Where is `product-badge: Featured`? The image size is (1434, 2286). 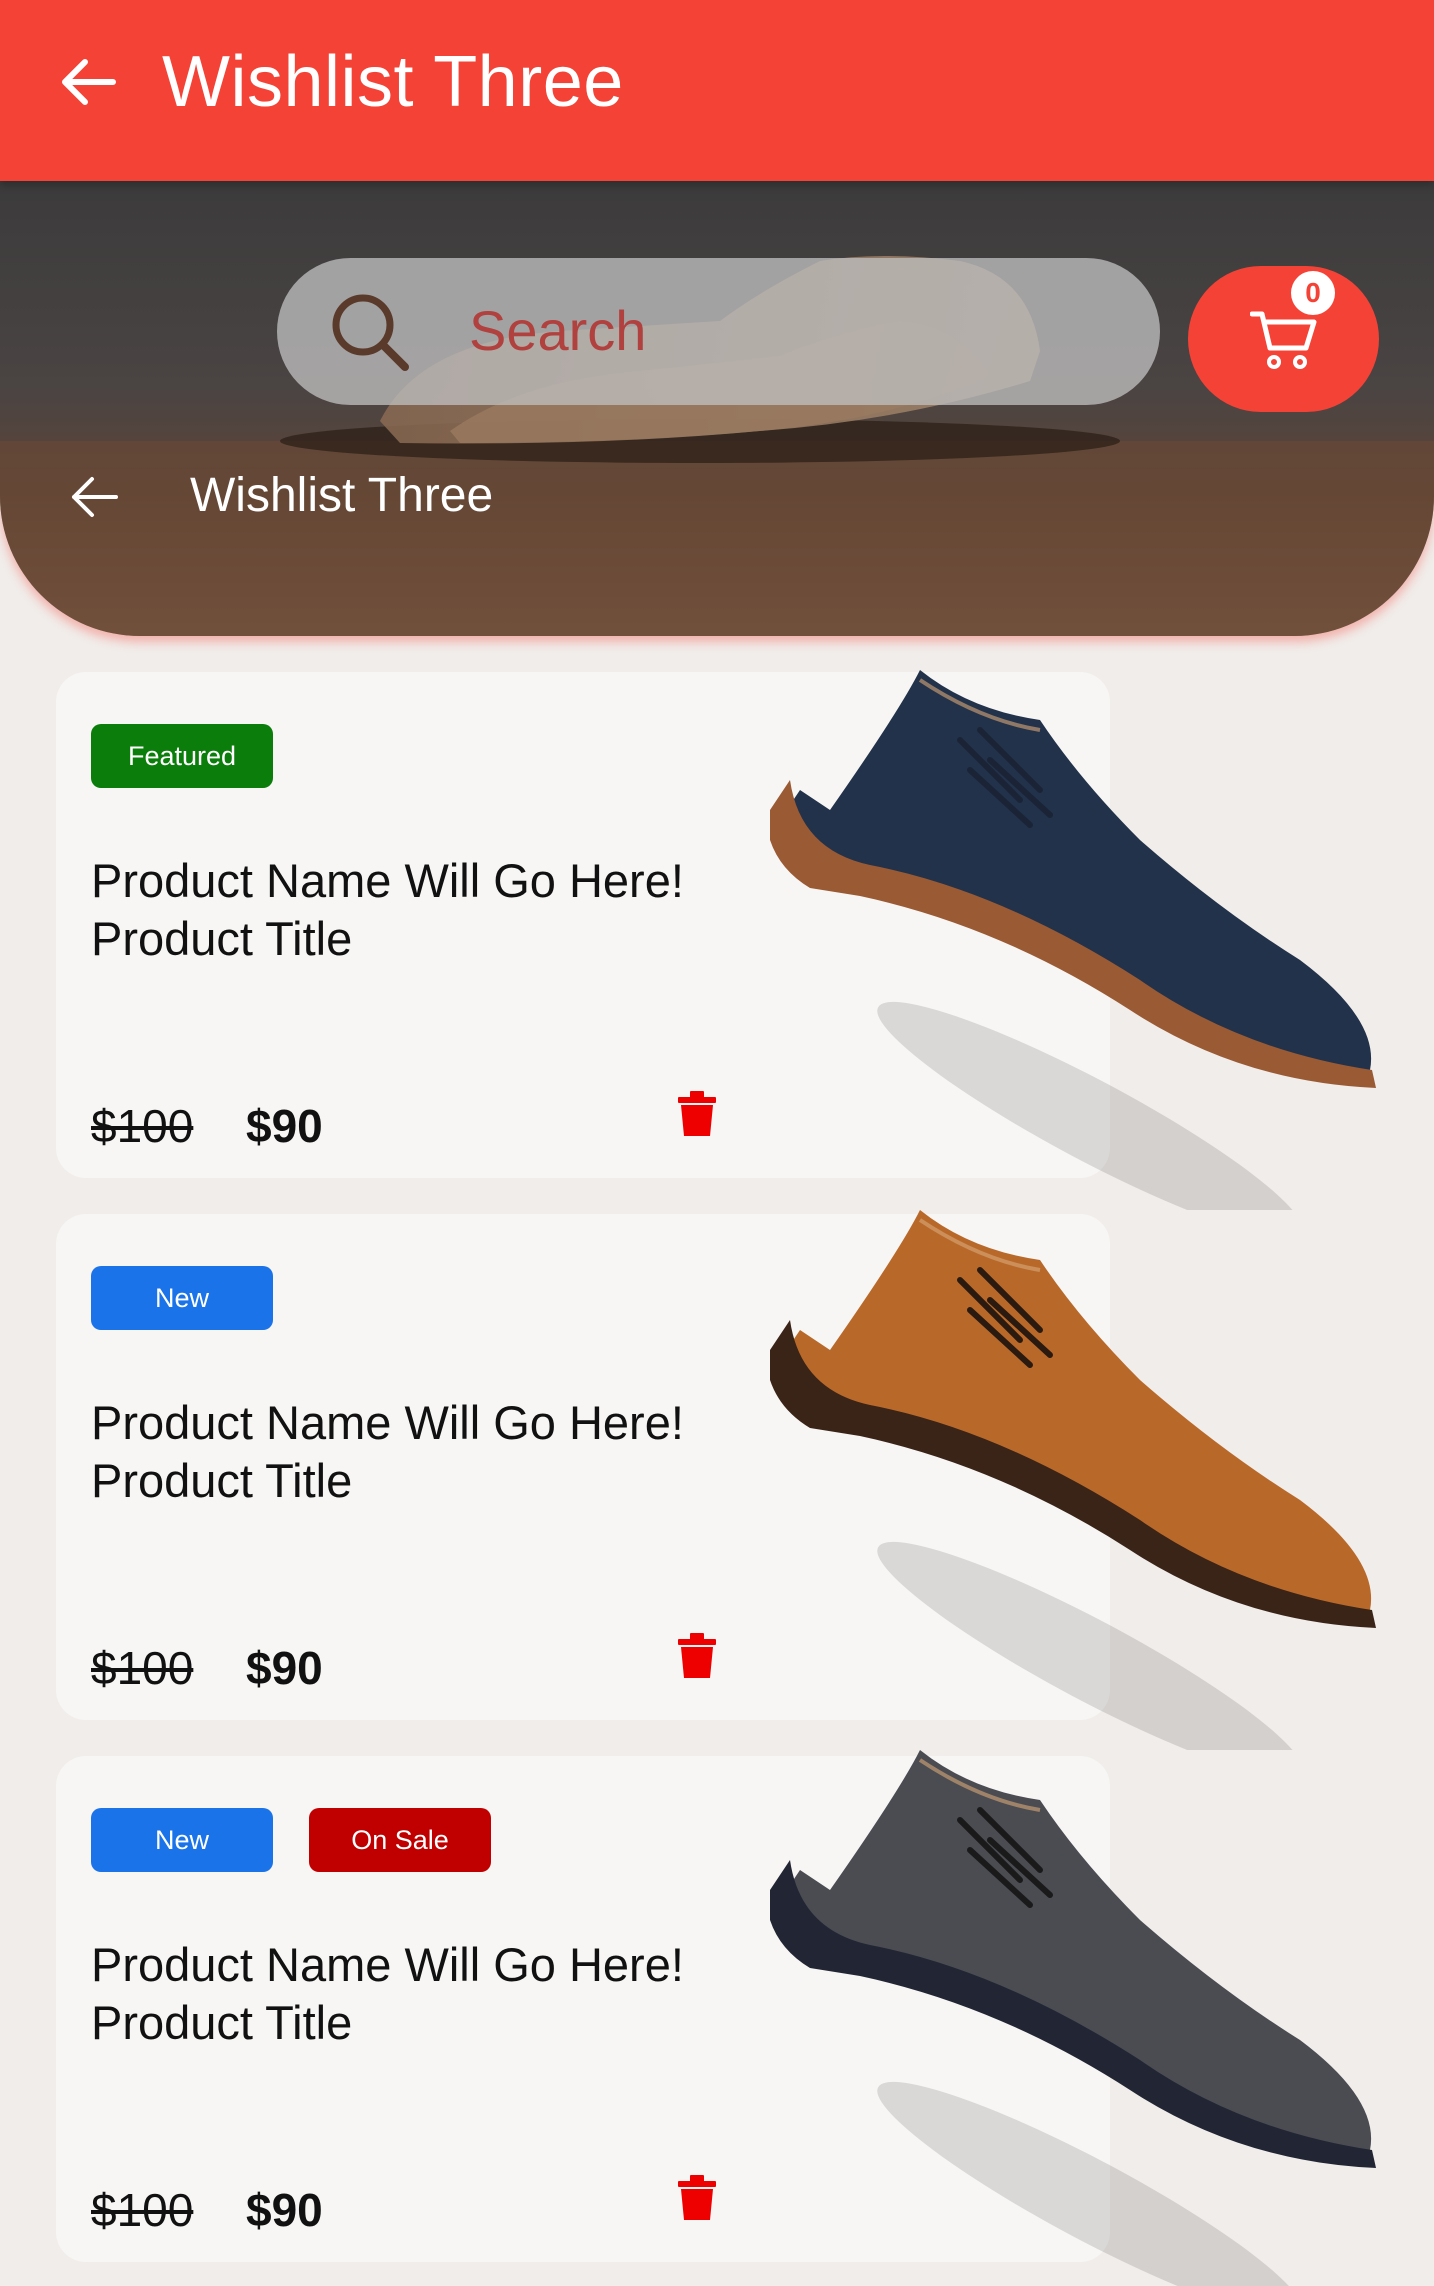 product-badge: Featured is located at coordinates (182, 756).